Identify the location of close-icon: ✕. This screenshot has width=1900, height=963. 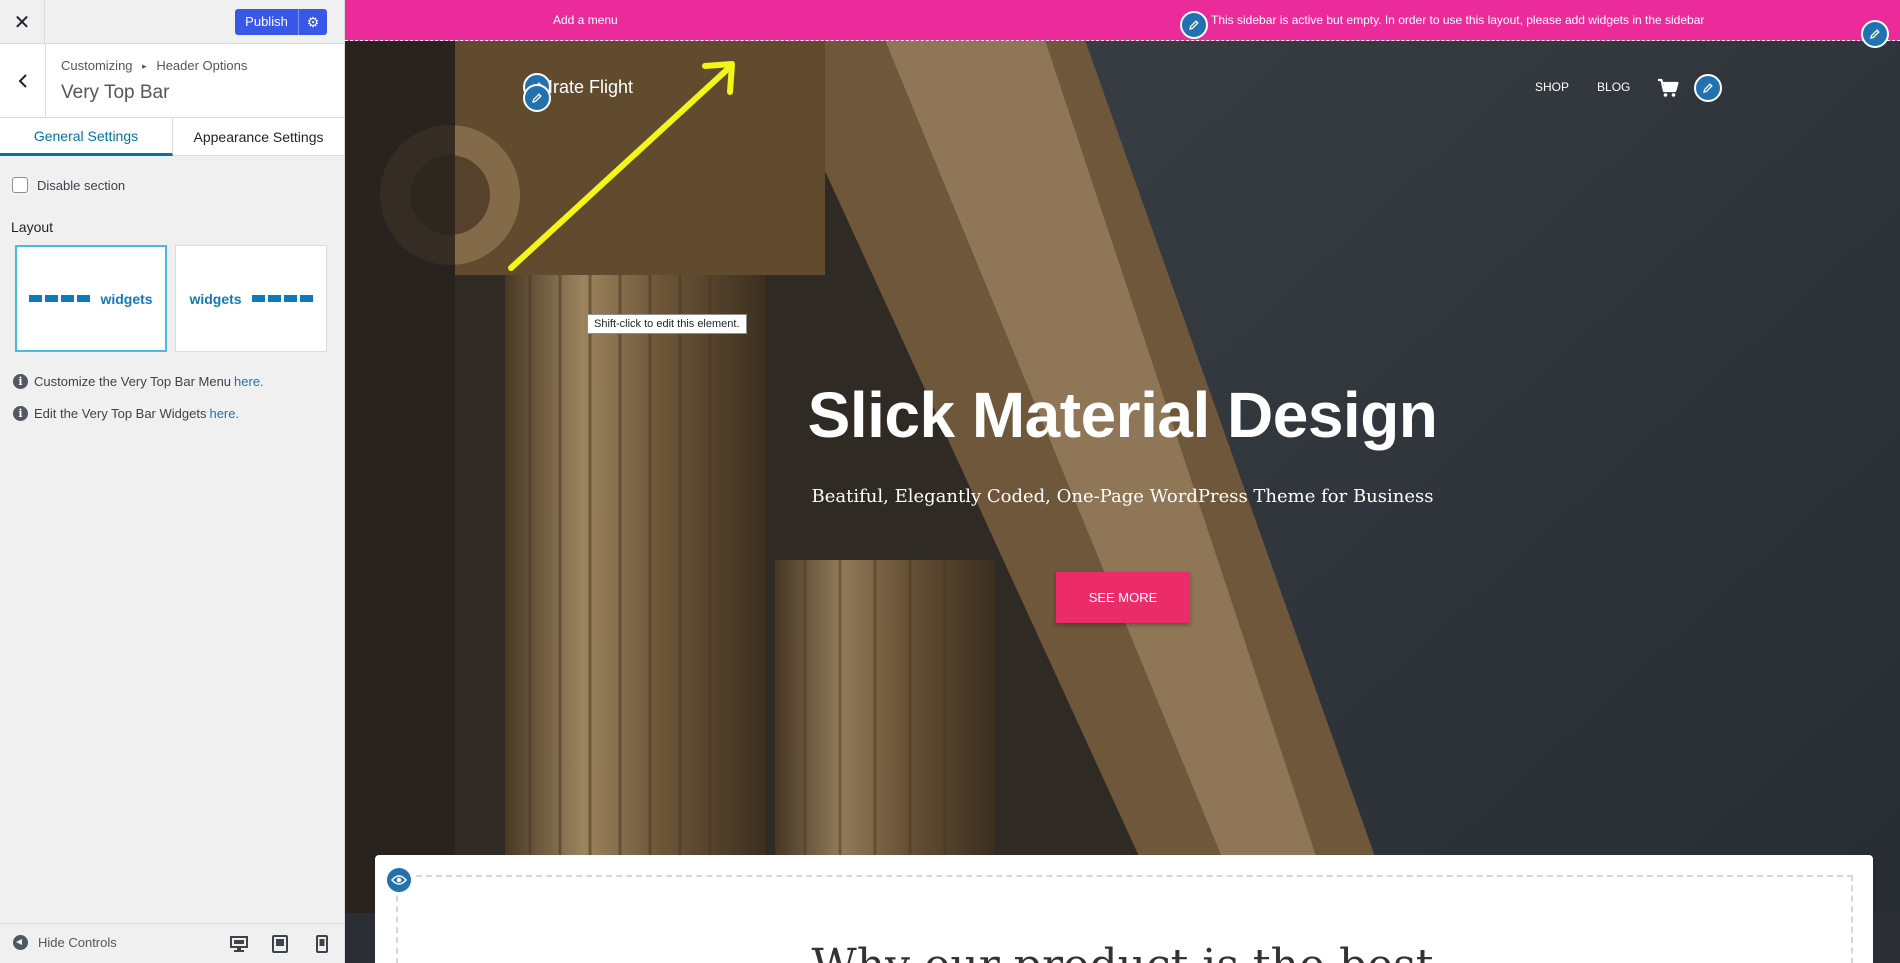
(22, 22).